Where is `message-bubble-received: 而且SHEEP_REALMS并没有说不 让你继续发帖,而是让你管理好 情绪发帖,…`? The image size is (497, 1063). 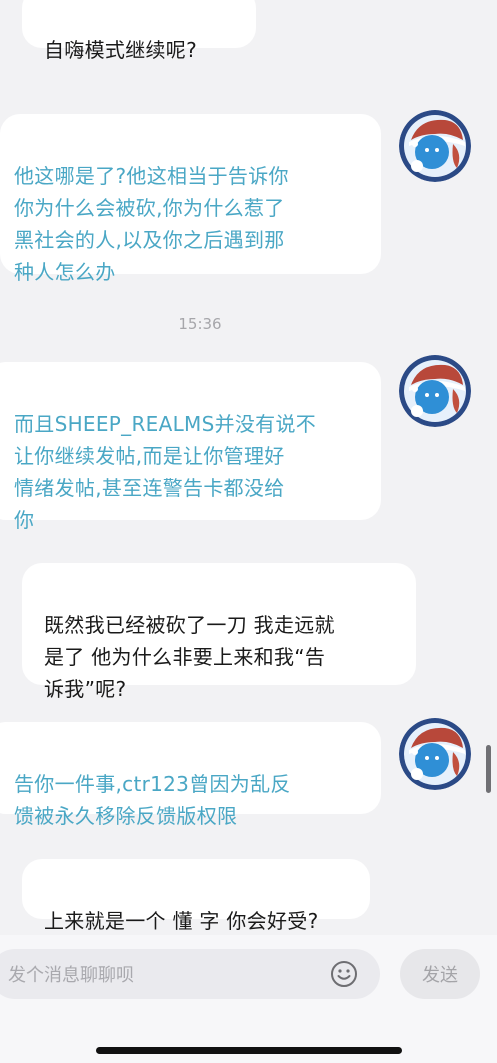
message-bubble-received: 而且SHEEP_REALMS并没有说不 让你继续发帖,而是让你管理好 情绪发帖,… is located at coordinates (190, 447).